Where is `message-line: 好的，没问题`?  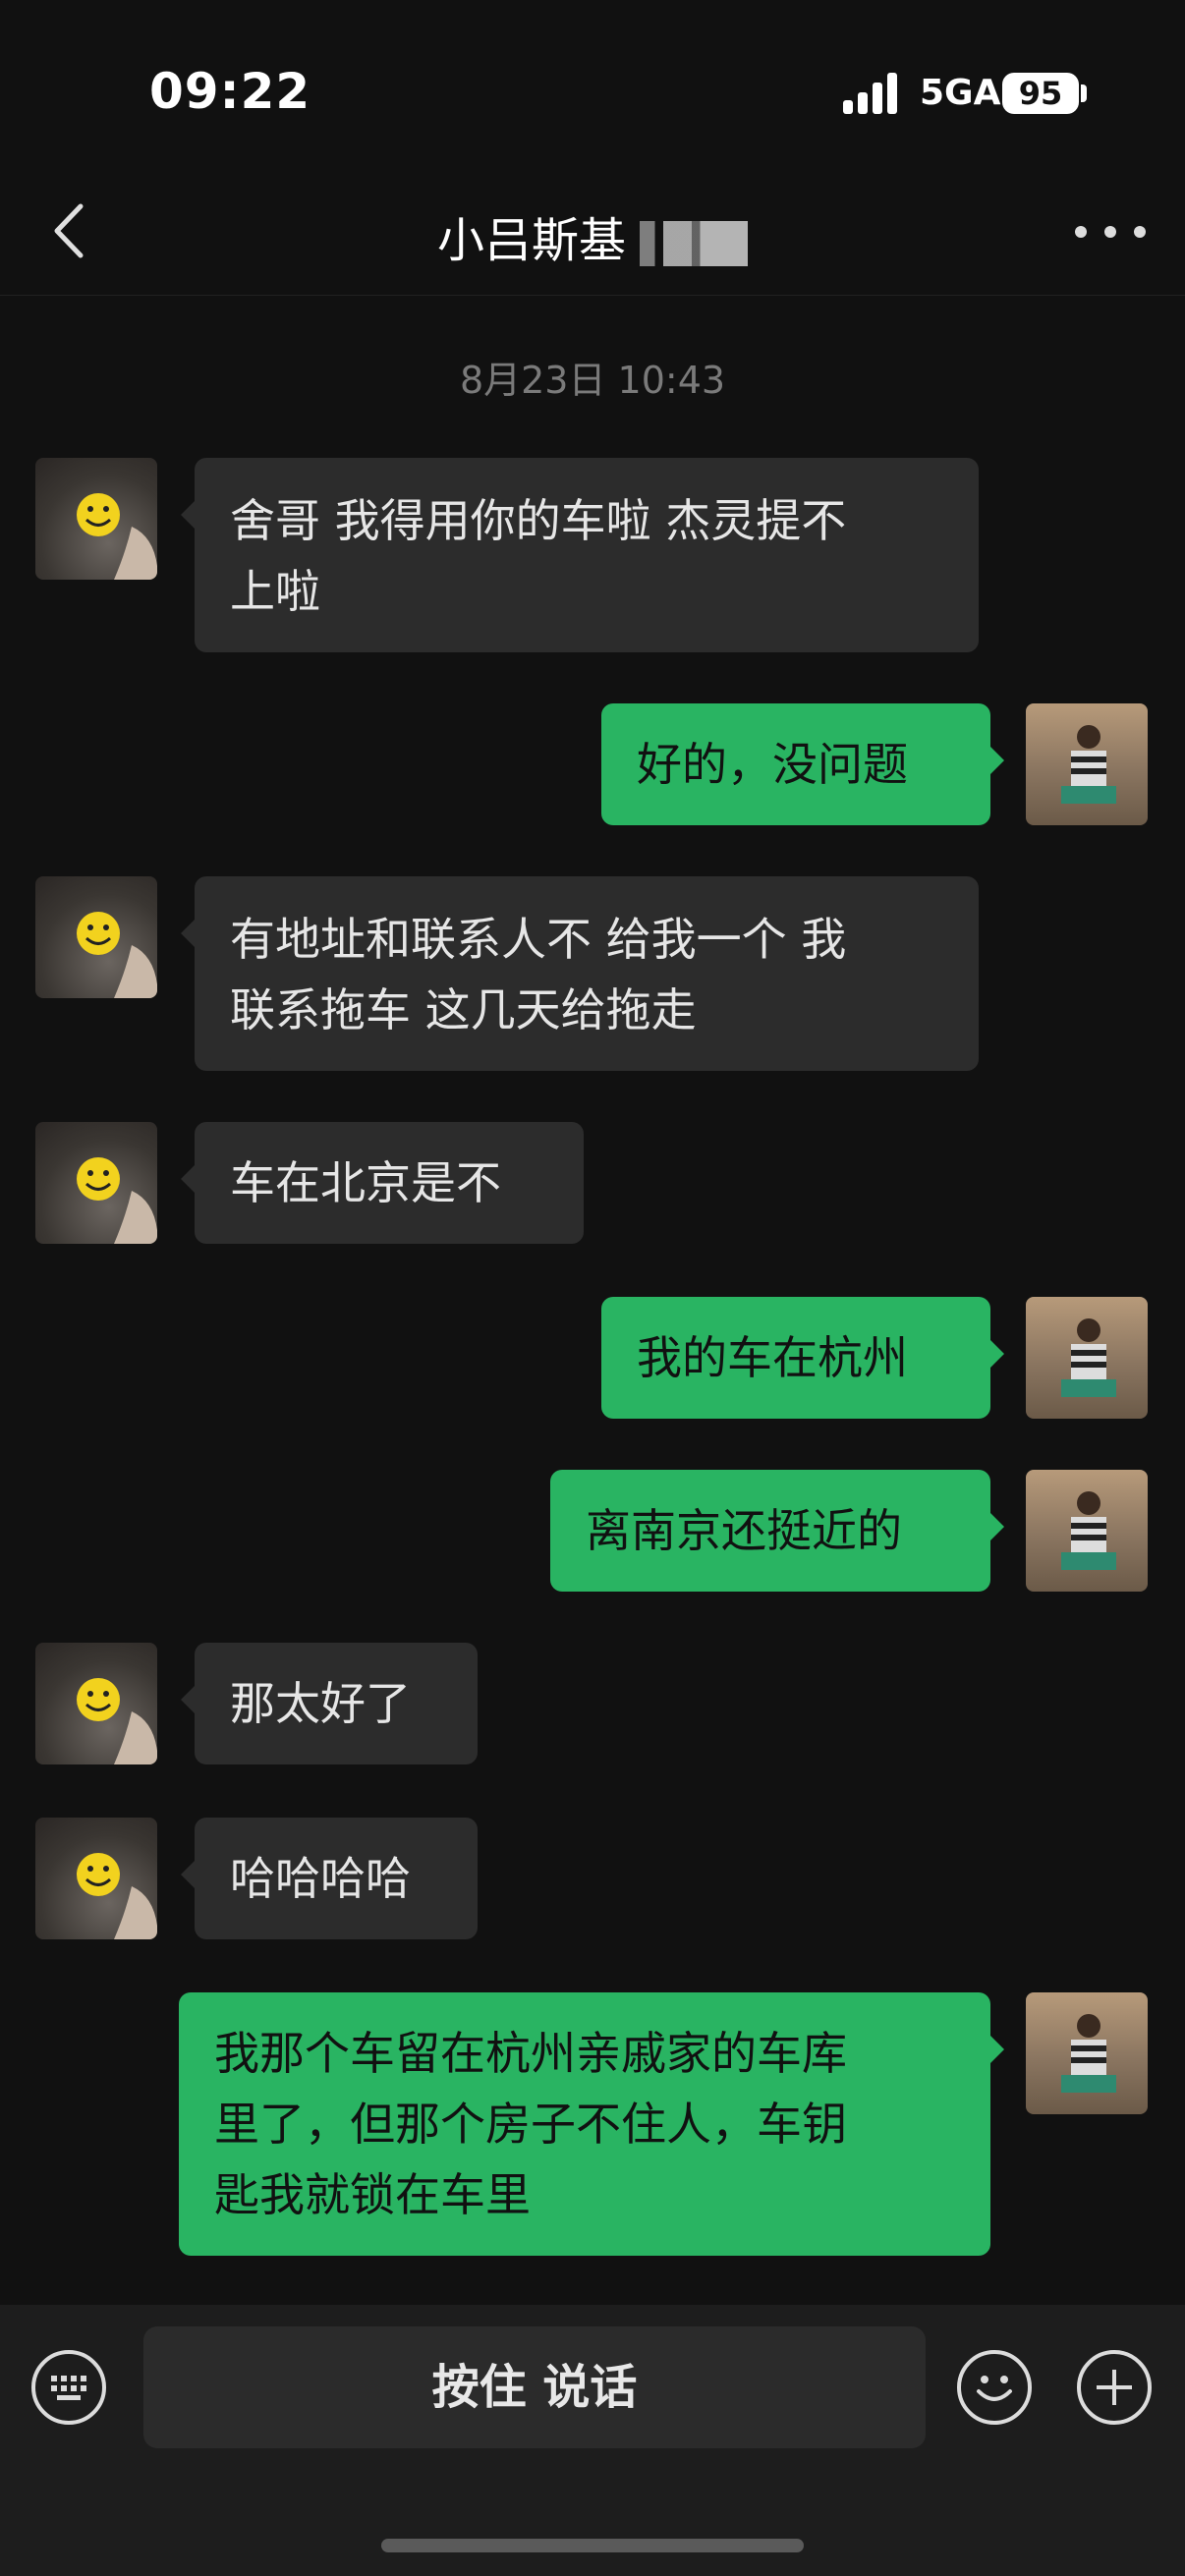 message-line: 好的，没问题 is located at coordinates (773, 764).